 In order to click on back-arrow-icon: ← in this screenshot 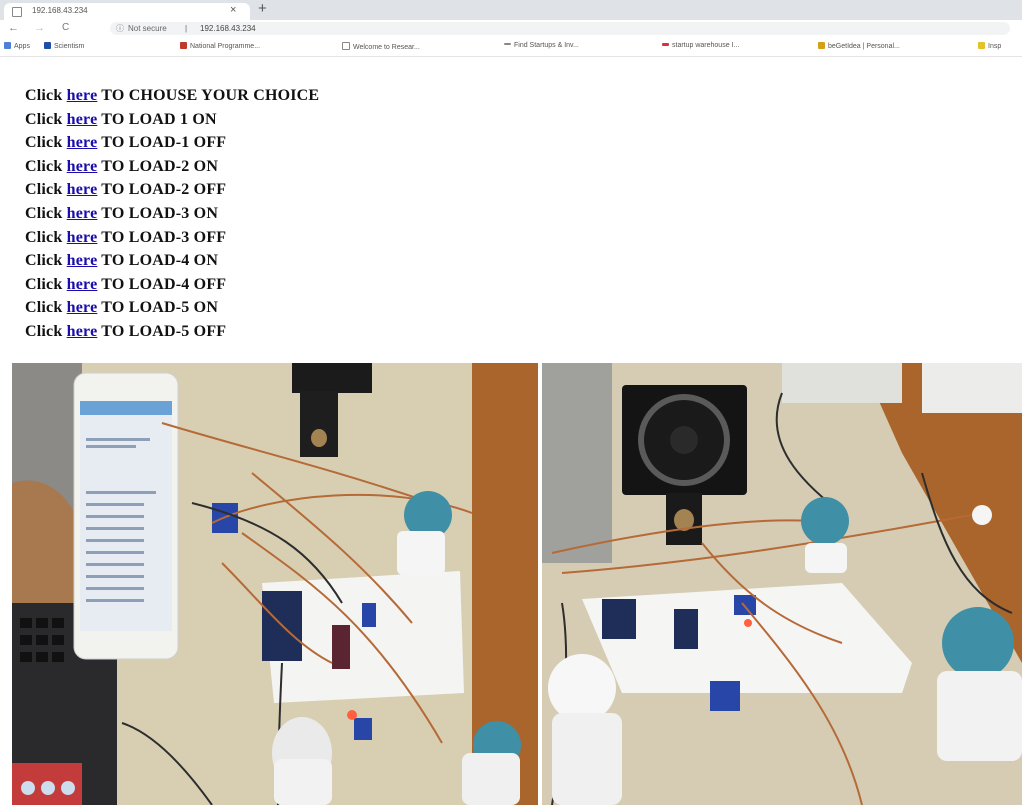, I will do `click(13, 28)`.